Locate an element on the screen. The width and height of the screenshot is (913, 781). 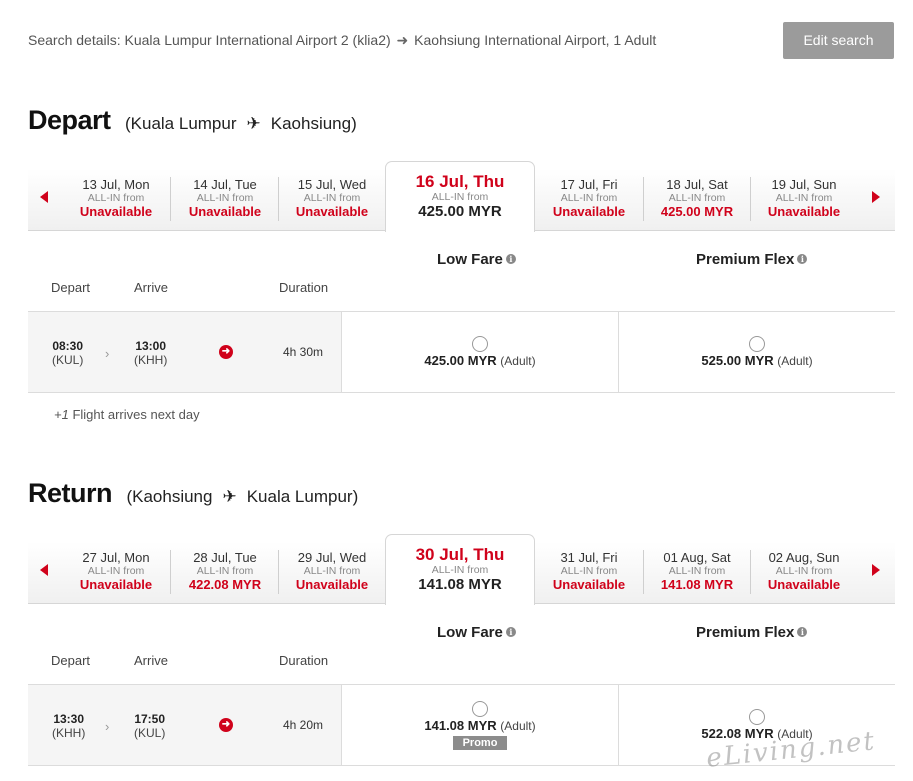
next-day-text: Flight arrives next day is located at coordinates (134, 414).